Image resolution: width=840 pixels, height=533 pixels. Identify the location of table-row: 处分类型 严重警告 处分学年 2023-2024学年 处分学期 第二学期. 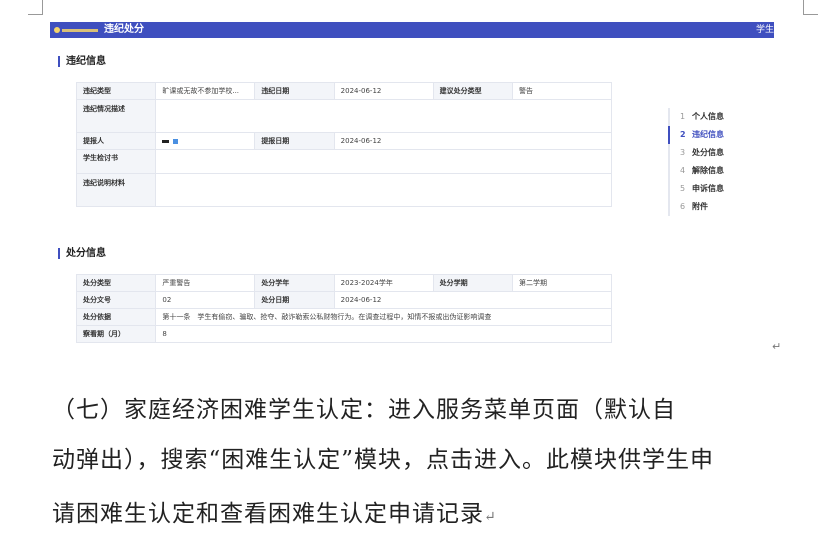
(344, 283).